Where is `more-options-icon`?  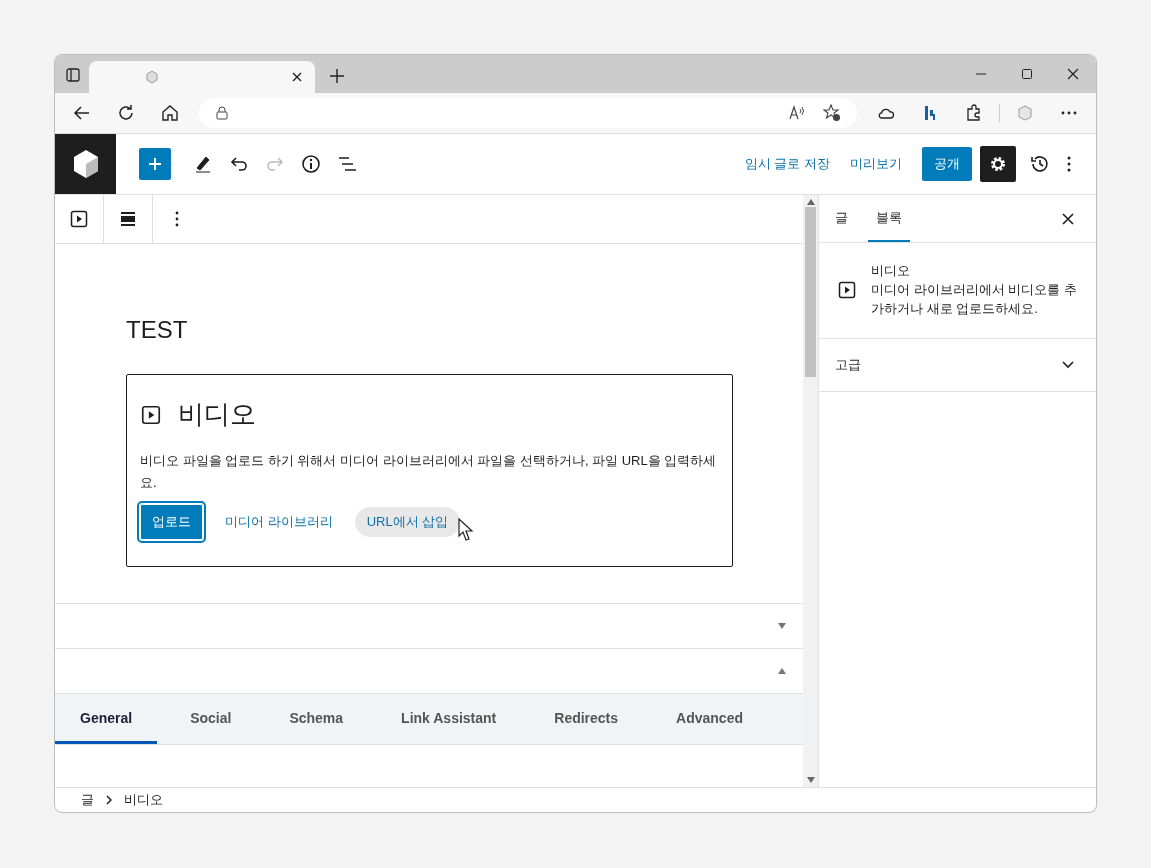
more-options-icon is located at coordinates (177, 219).